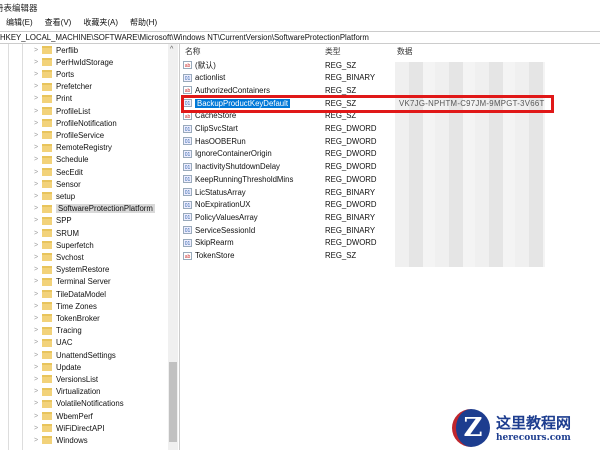 This screenshot has width=600, height=450. What do you see at coordinates (390, 129) in the screenshot?
I see `value-row: 01 ClipSvcStart REG_DWORD` at bounding box center [390, 129].